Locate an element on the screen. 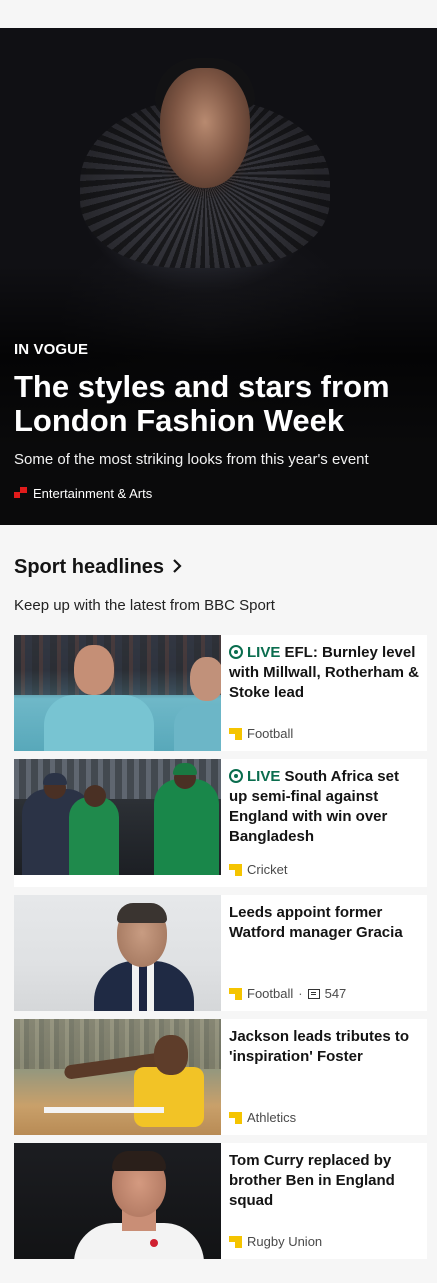  story-topic: Rugby Union is located at coordinates (285, 1241).